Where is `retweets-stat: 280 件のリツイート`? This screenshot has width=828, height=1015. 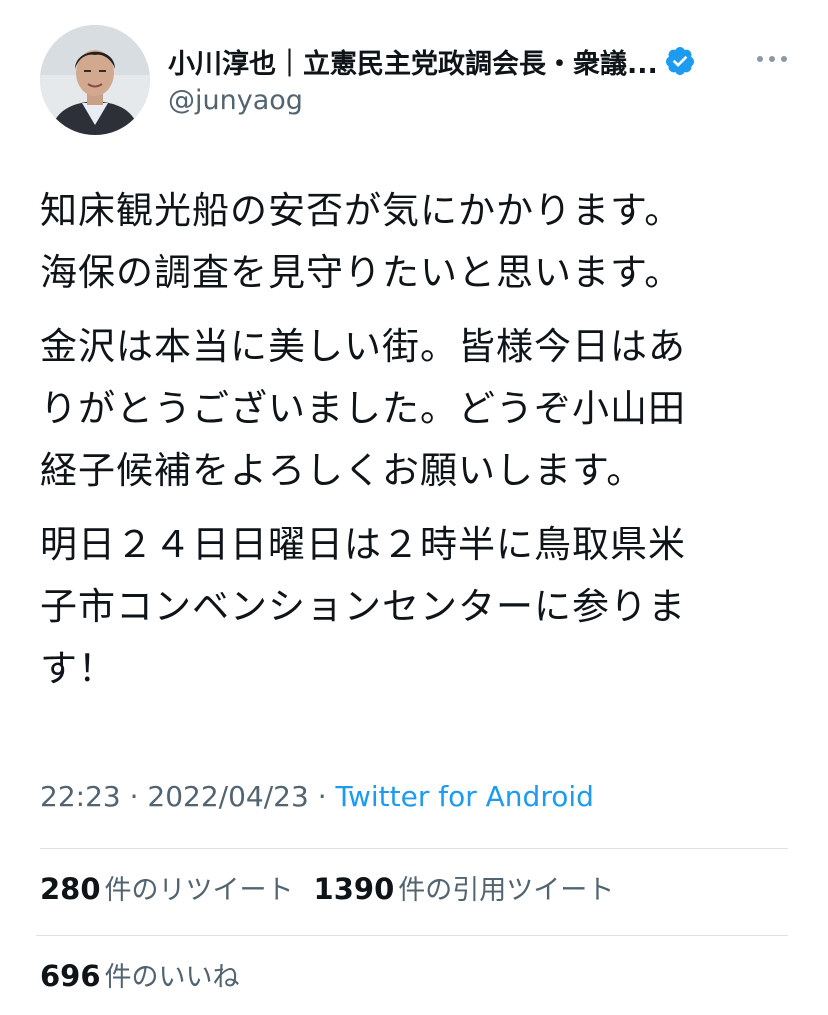 retweets-stat: 280 件のリツイート is located at coordinates (167, 887).